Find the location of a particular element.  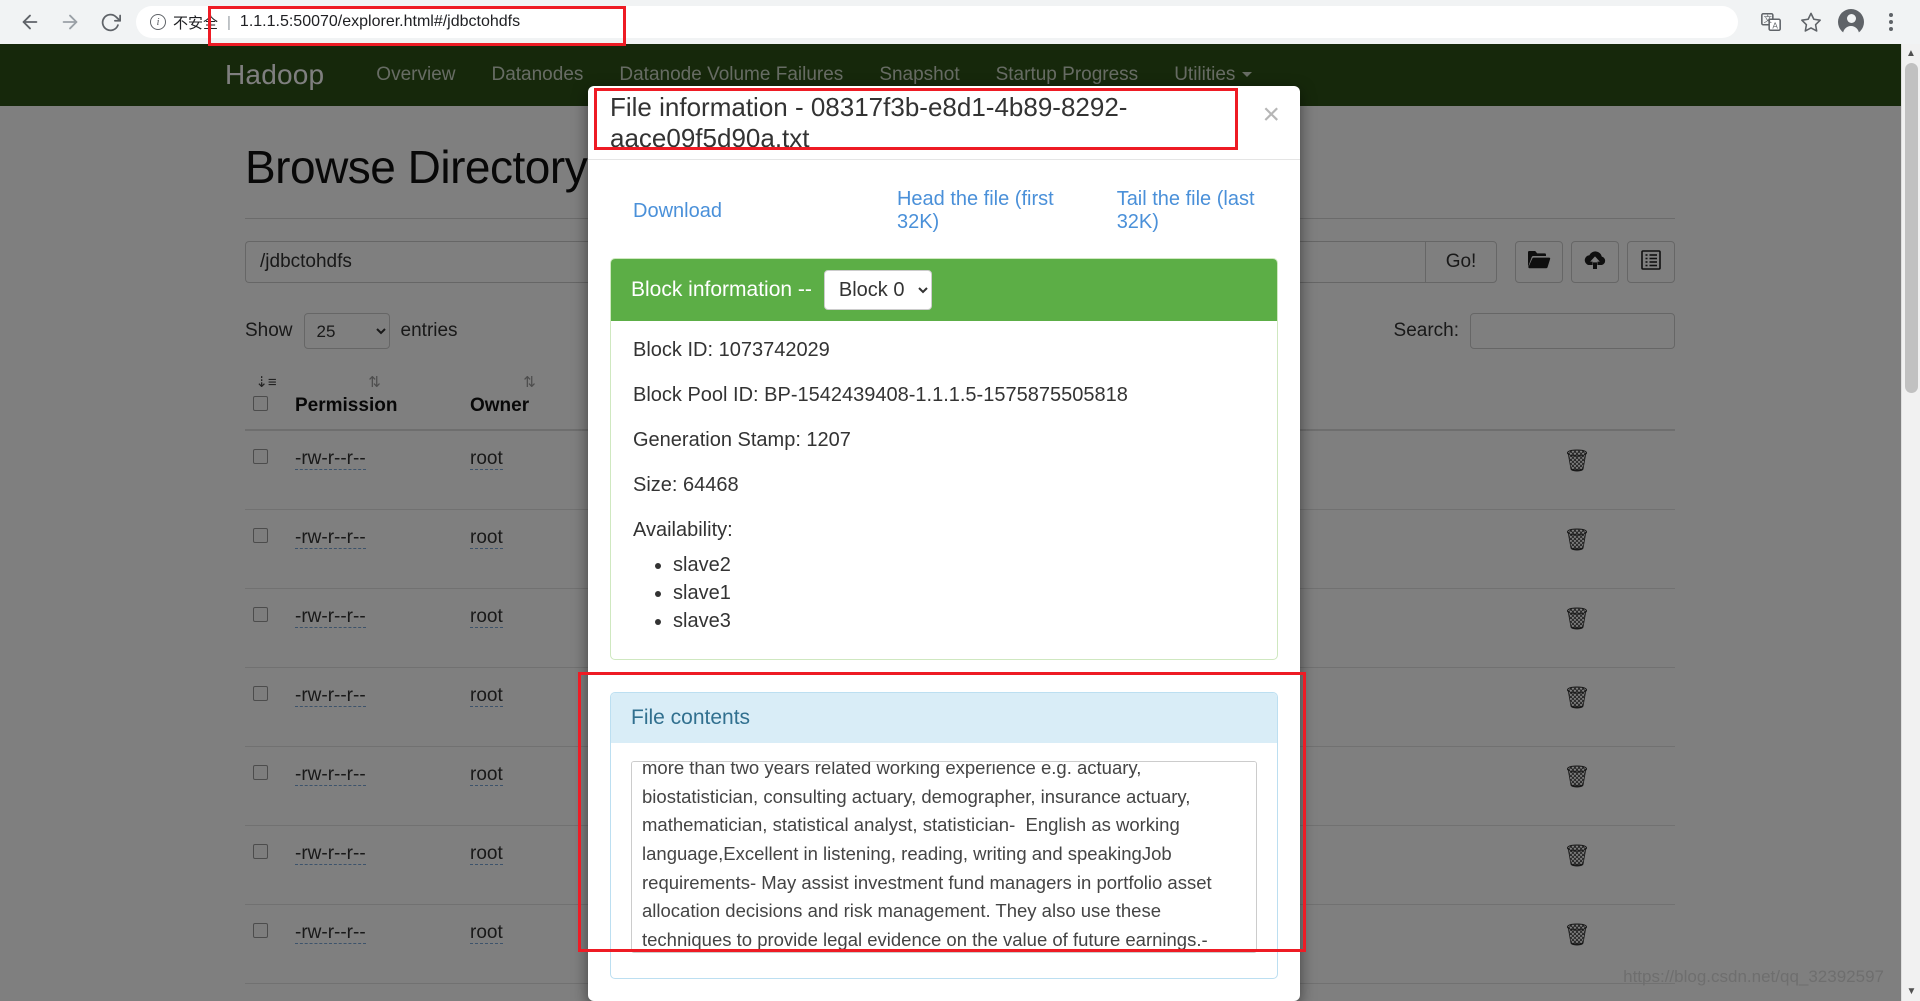

translate-icon: 文A is located at coordinates (1771, 22).